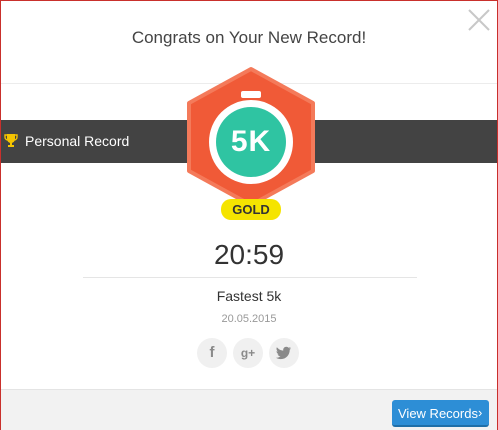 This screenshot has height=430, width=498. I want to click on view-records-button: View Records ›, so click(440, 413).